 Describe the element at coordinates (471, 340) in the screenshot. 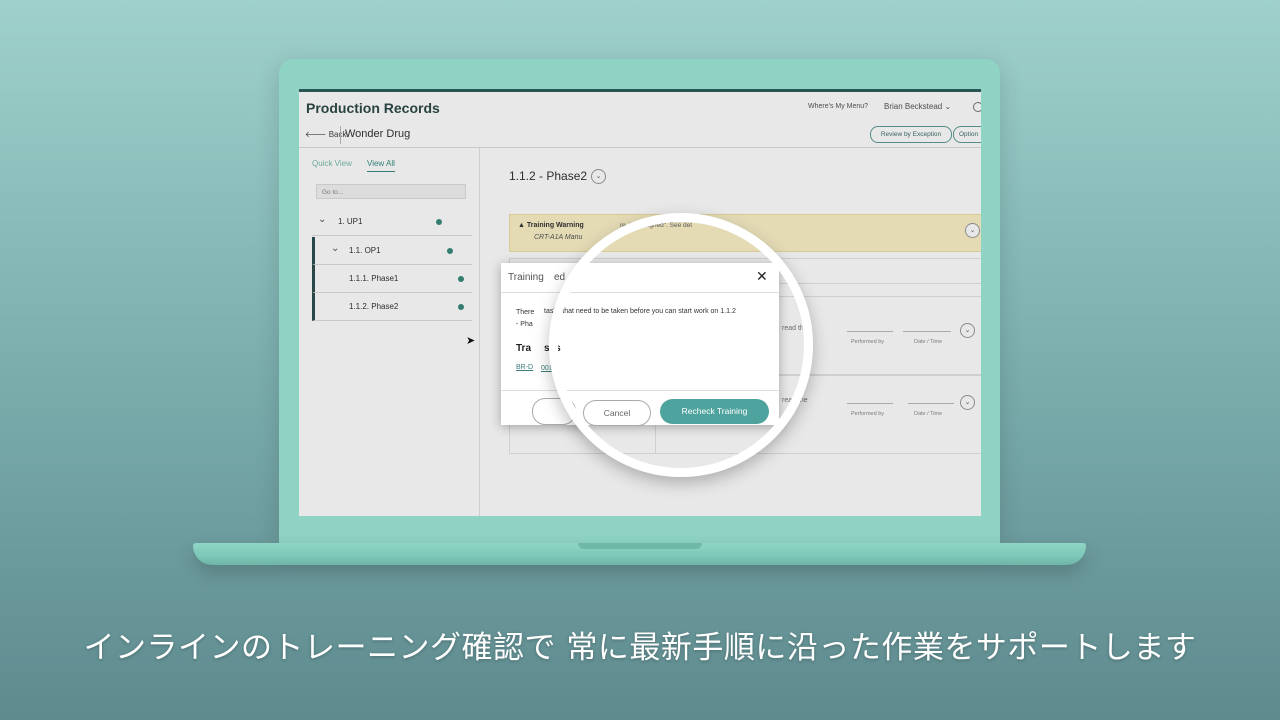

I see `mouse-cursor-icon: ➤` at that location.